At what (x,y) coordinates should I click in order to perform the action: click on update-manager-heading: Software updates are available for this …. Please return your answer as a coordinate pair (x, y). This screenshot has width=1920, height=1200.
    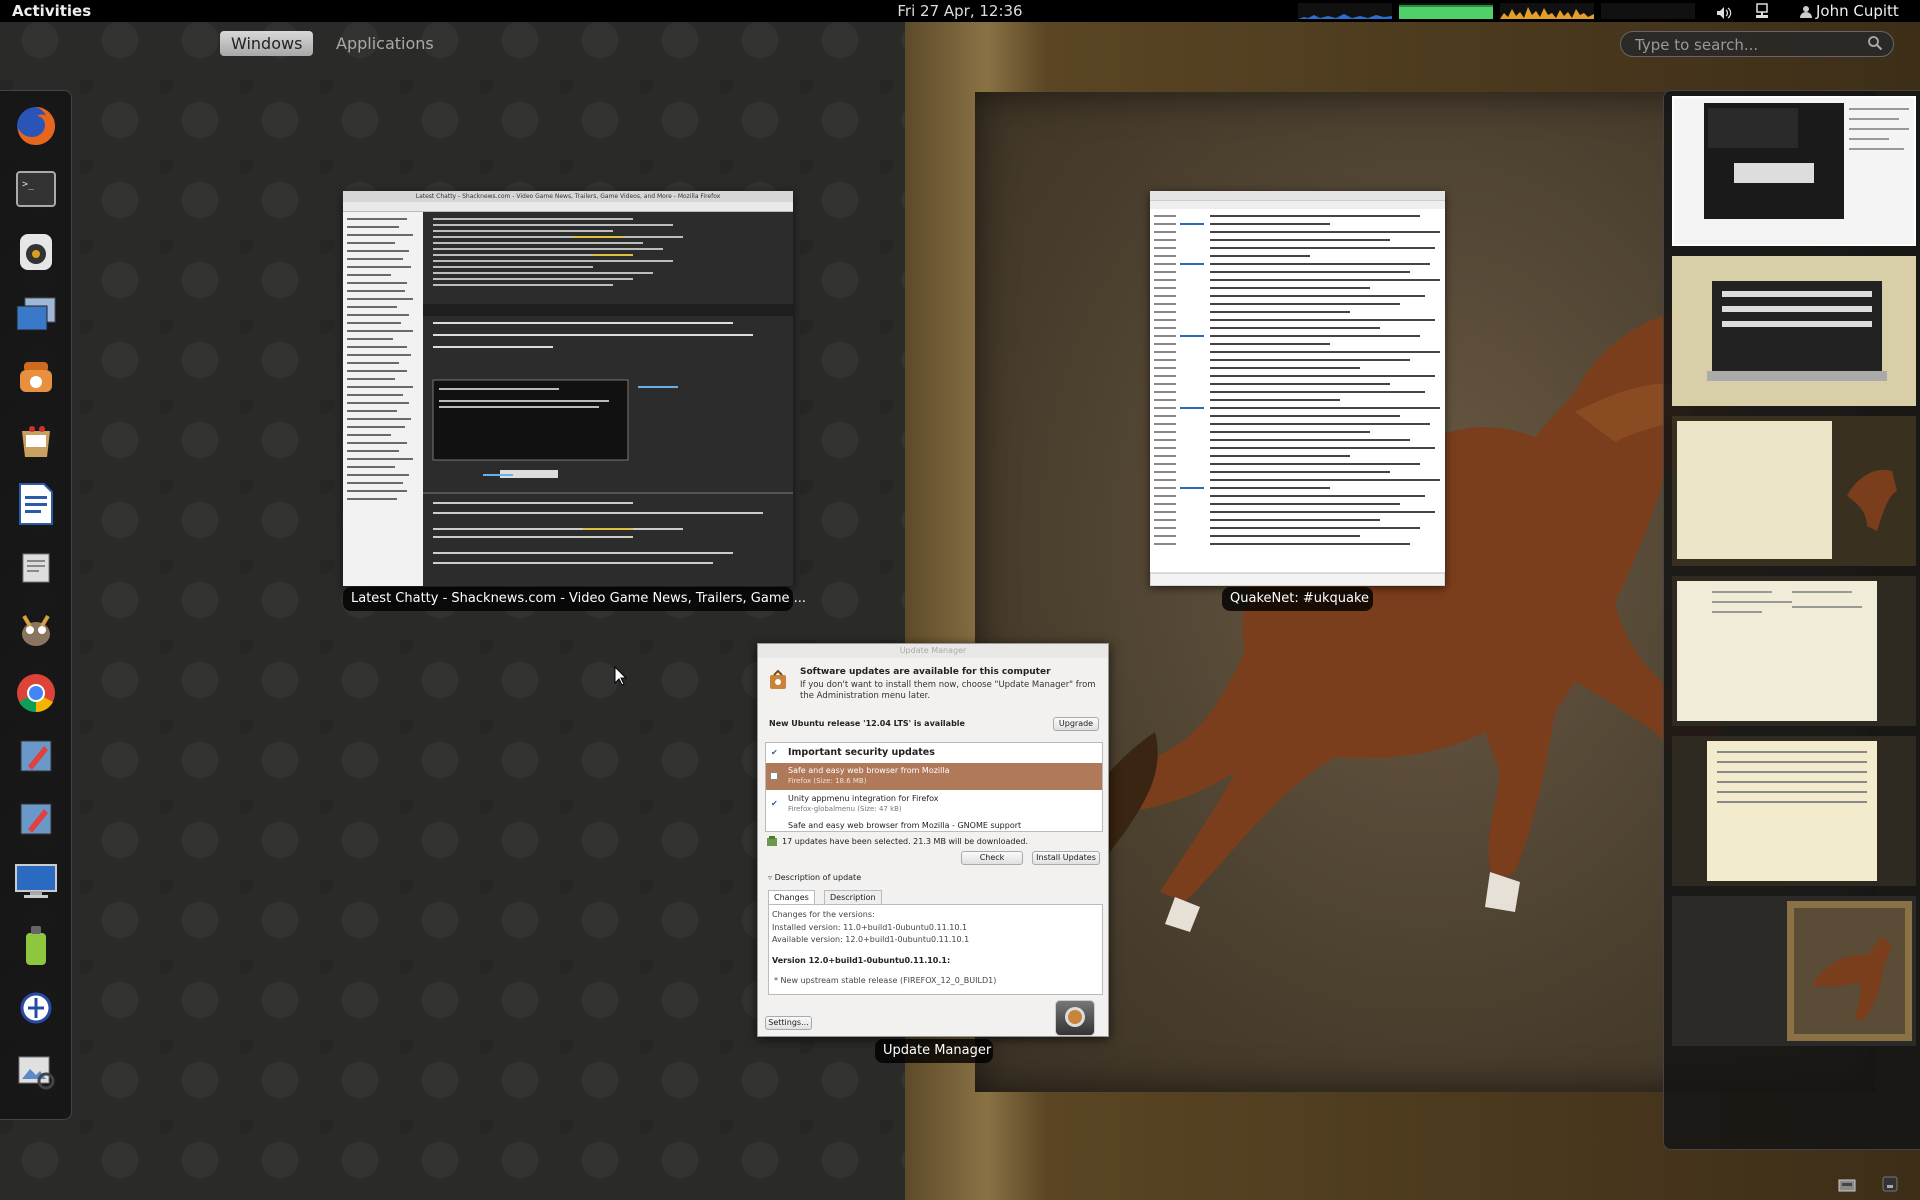
    Looking at the image, I should click on (925, 672).